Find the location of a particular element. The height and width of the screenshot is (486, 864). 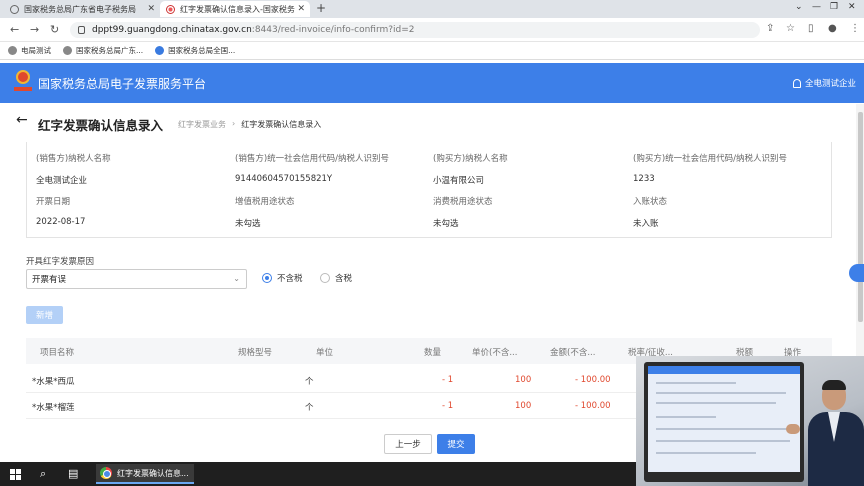

bookmark-item: 电局测试 is located at coordinates (29, 50).